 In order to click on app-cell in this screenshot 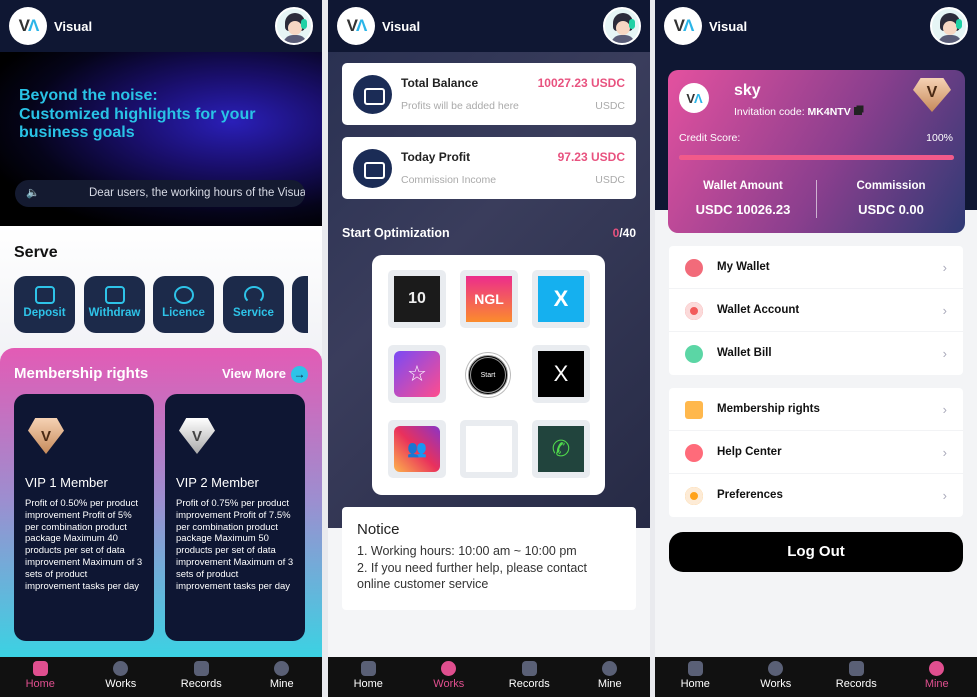, I will do `click(489, 449)`.